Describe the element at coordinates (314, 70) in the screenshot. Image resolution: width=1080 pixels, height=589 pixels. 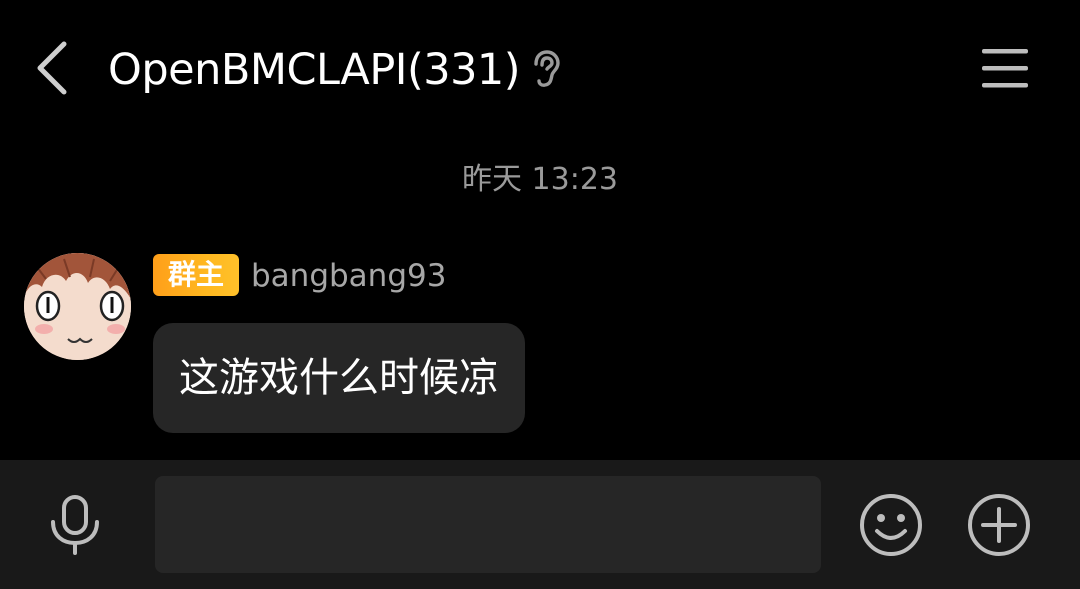
I see `chat-title: OpenBMCLAPI(331)` at that location.